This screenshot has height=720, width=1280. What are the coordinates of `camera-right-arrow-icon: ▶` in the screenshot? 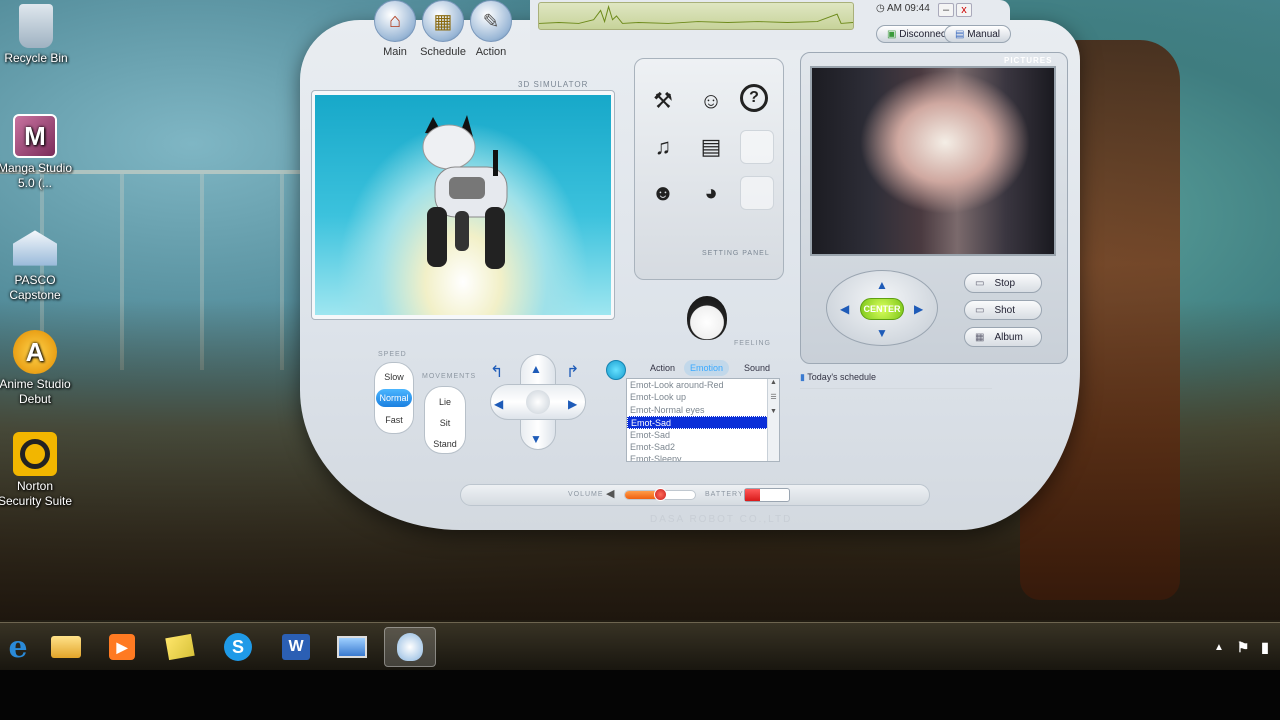 It's located at (918, 309).